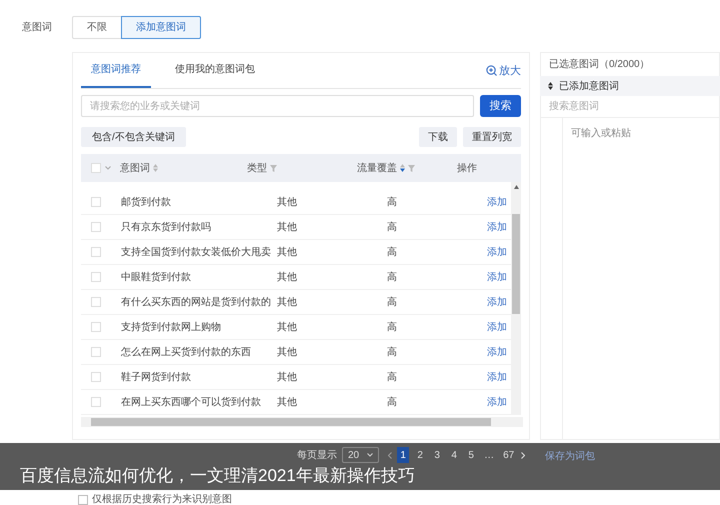 The width and height of the screenshot is (720, 505). Describe the element at coordinates (186, 353) in the screenshot. I see `table-cell-text: 怎么在网上买货到付款的东西` at that location.